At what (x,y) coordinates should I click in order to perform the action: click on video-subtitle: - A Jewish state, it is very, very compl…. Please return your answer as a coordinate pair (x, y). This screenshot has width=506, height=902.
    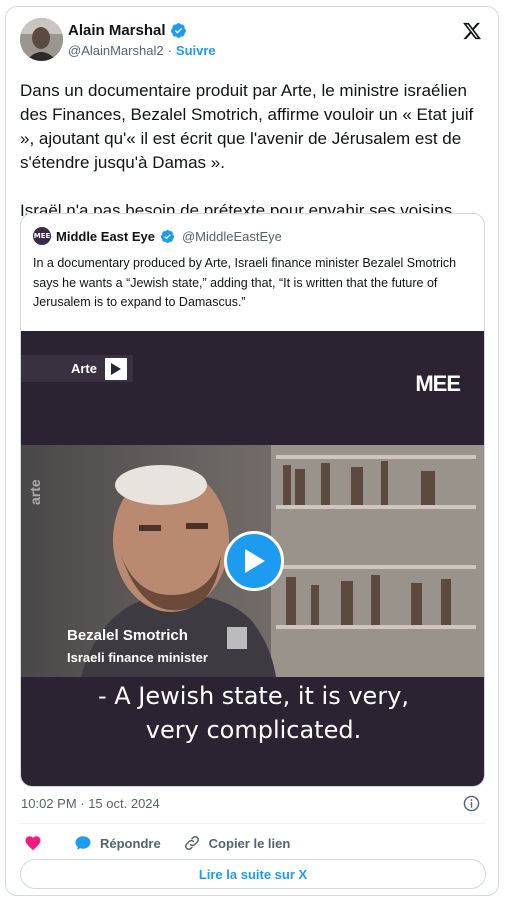
    Looking at the image, I should click on (252, 713).